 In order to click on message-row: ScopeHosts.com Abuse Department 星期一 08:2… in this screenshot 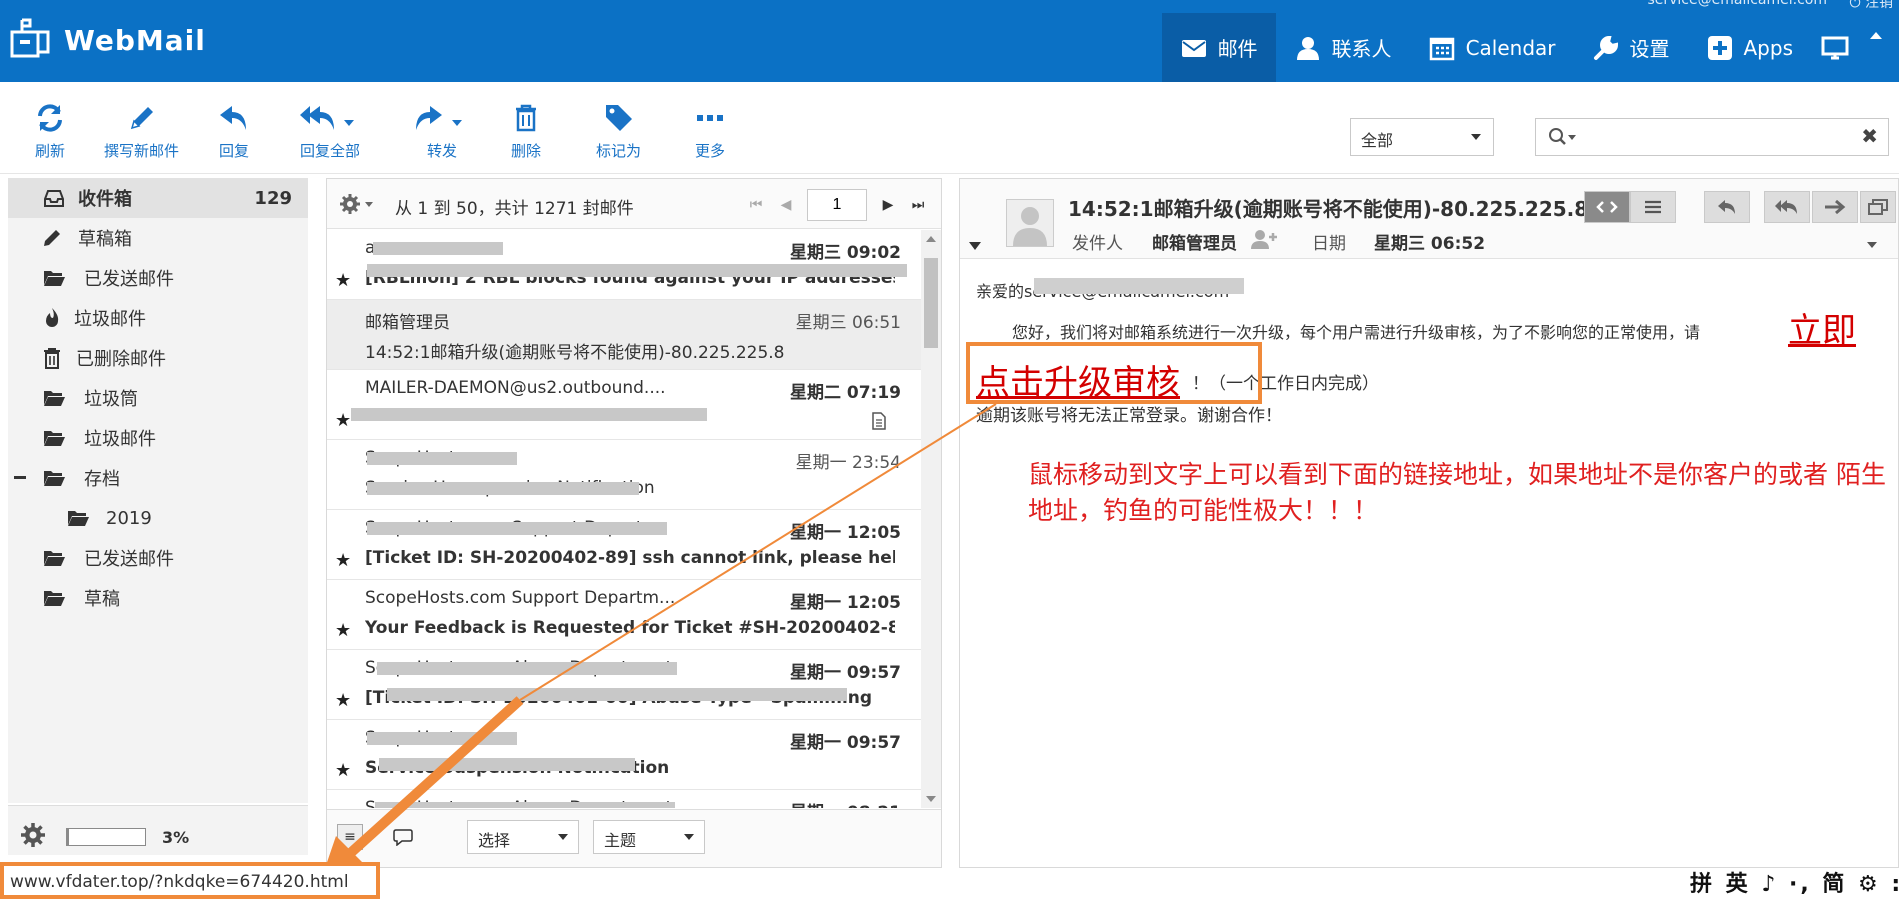, I will do `click(624, 799)`.